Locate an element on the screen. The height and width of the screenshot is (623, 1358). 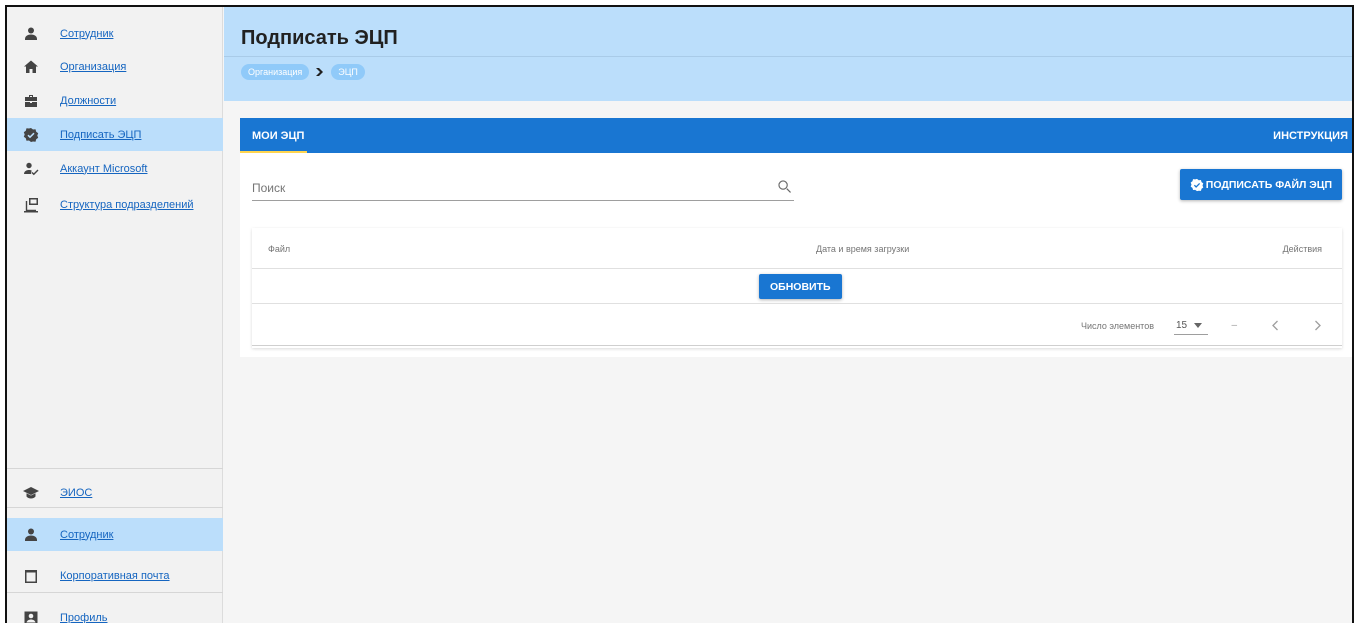
breadcrumb-item-ecp: ЭЦП is located at coordinates (348, 72).